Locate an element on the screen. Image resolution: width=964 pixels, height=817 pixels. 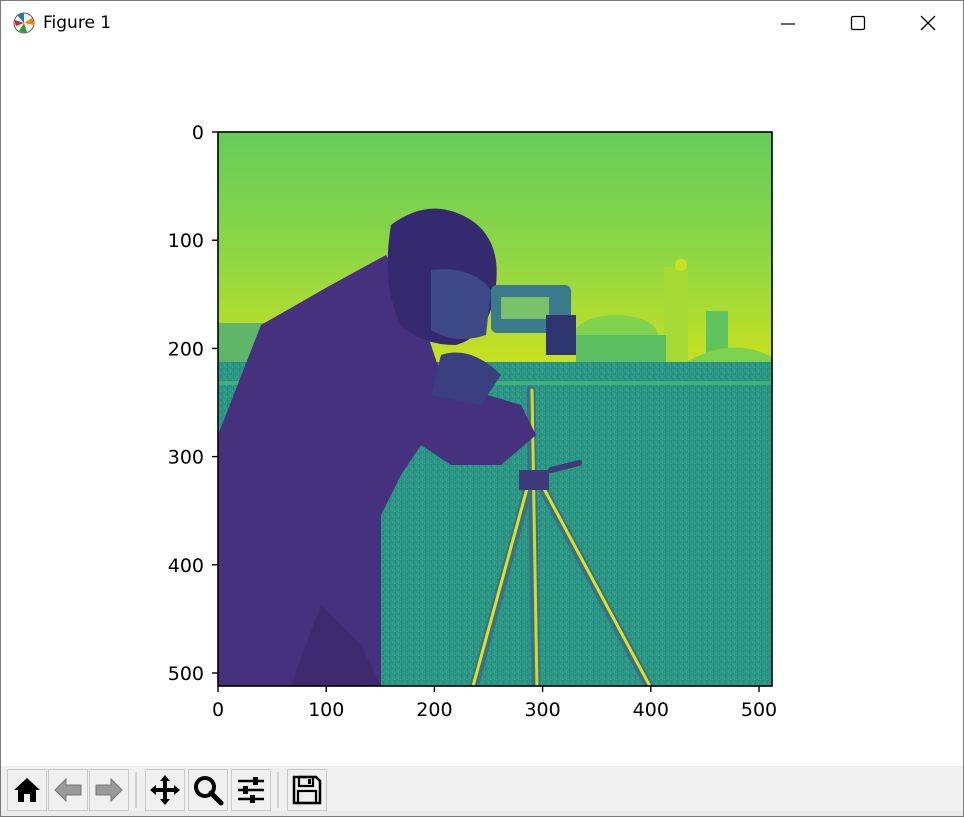
y-tick-label: 300 is located at coordinates (186, 458).